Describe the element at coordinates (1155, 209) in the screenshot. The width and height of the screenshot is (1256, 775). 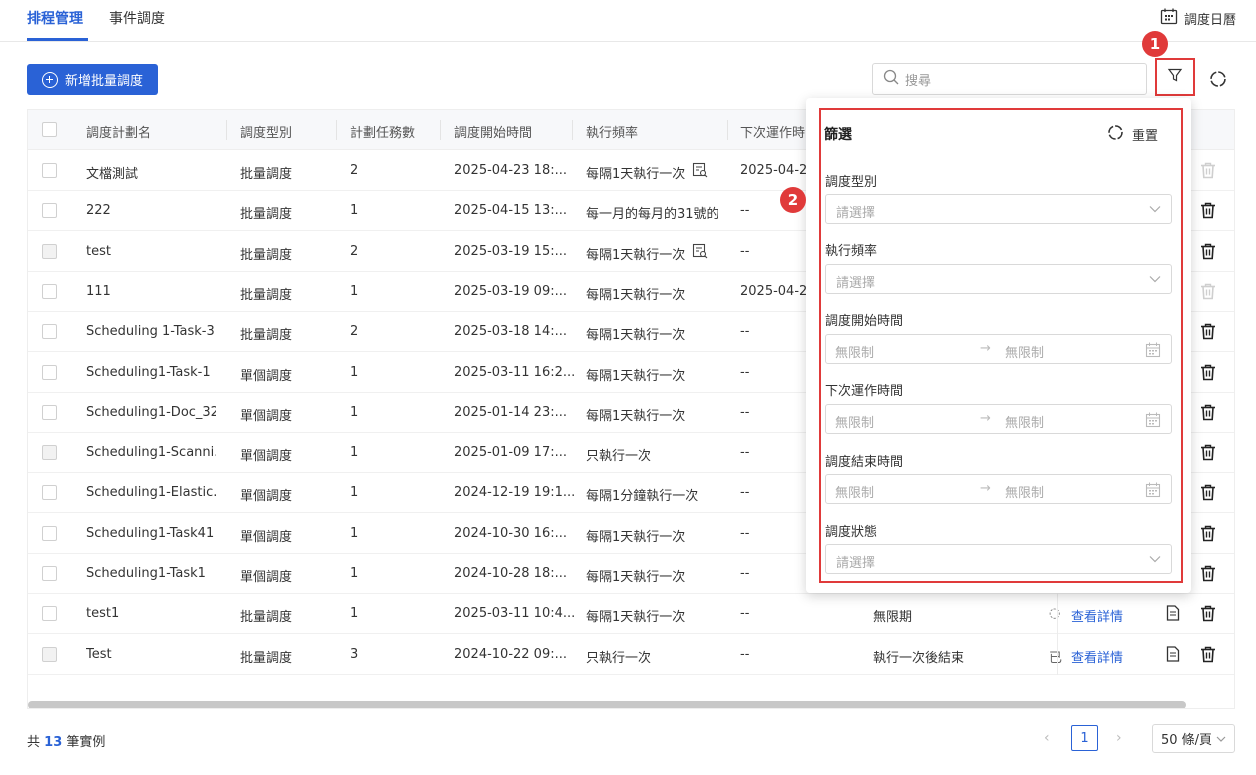
I see `chevron-down-icon` at that location.